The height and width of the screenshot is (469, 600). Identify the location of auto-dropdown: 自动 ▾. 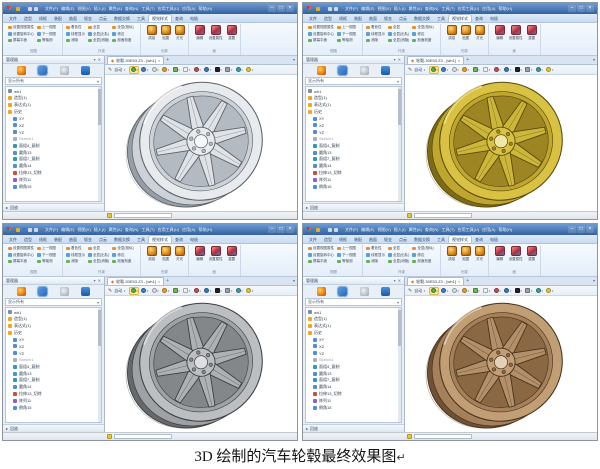
(119, 291).